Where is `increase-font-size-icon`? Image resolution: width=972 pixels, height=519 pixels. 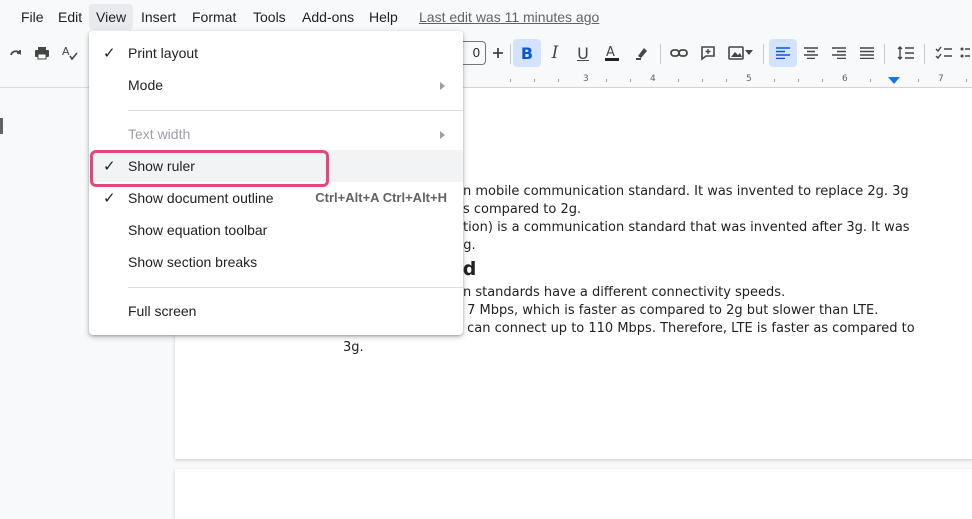 increase-font-size-icon is located at coordinates (498, 53).